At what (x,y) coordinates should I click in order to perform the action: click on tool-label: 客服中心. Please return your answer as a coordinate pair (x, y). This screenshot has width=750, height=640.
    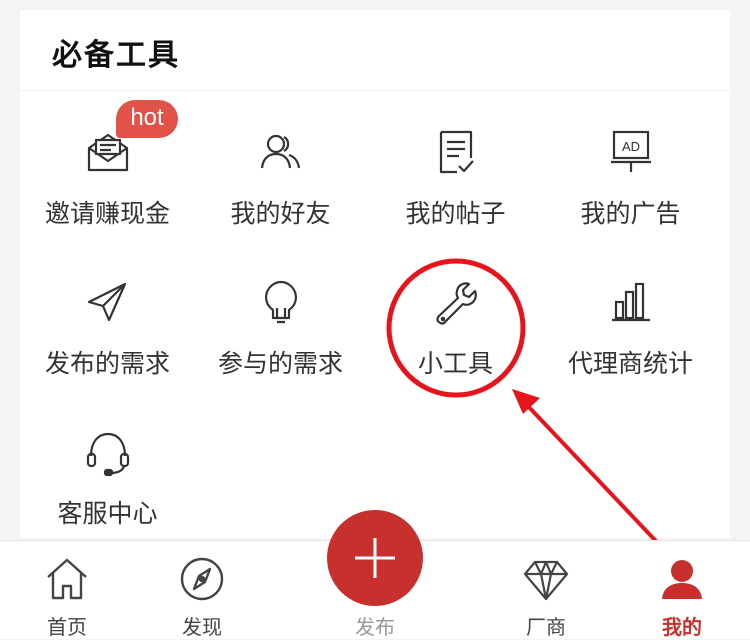
    Looking at the image, I should click on (107, 513).